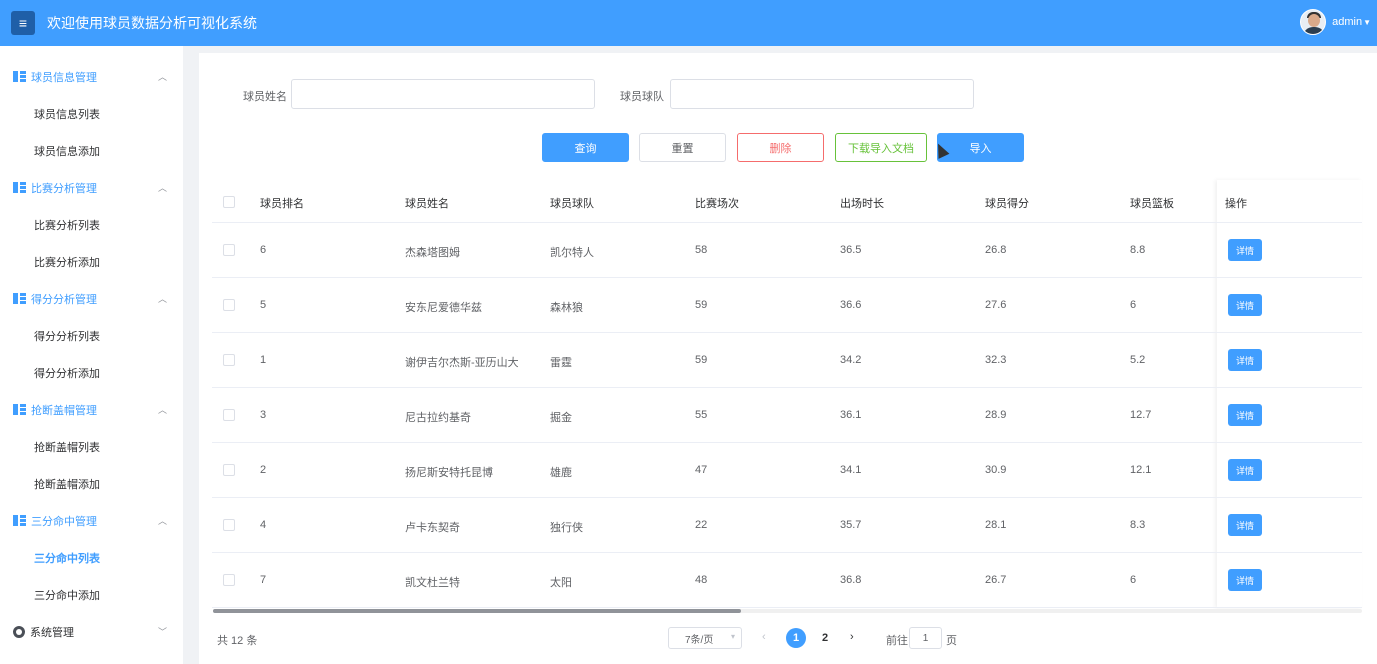 The width and height of the screenshot is (1377, 664). Describe the element at coordinates (443, 94) in the screenshot. I see `name-input` at that location.